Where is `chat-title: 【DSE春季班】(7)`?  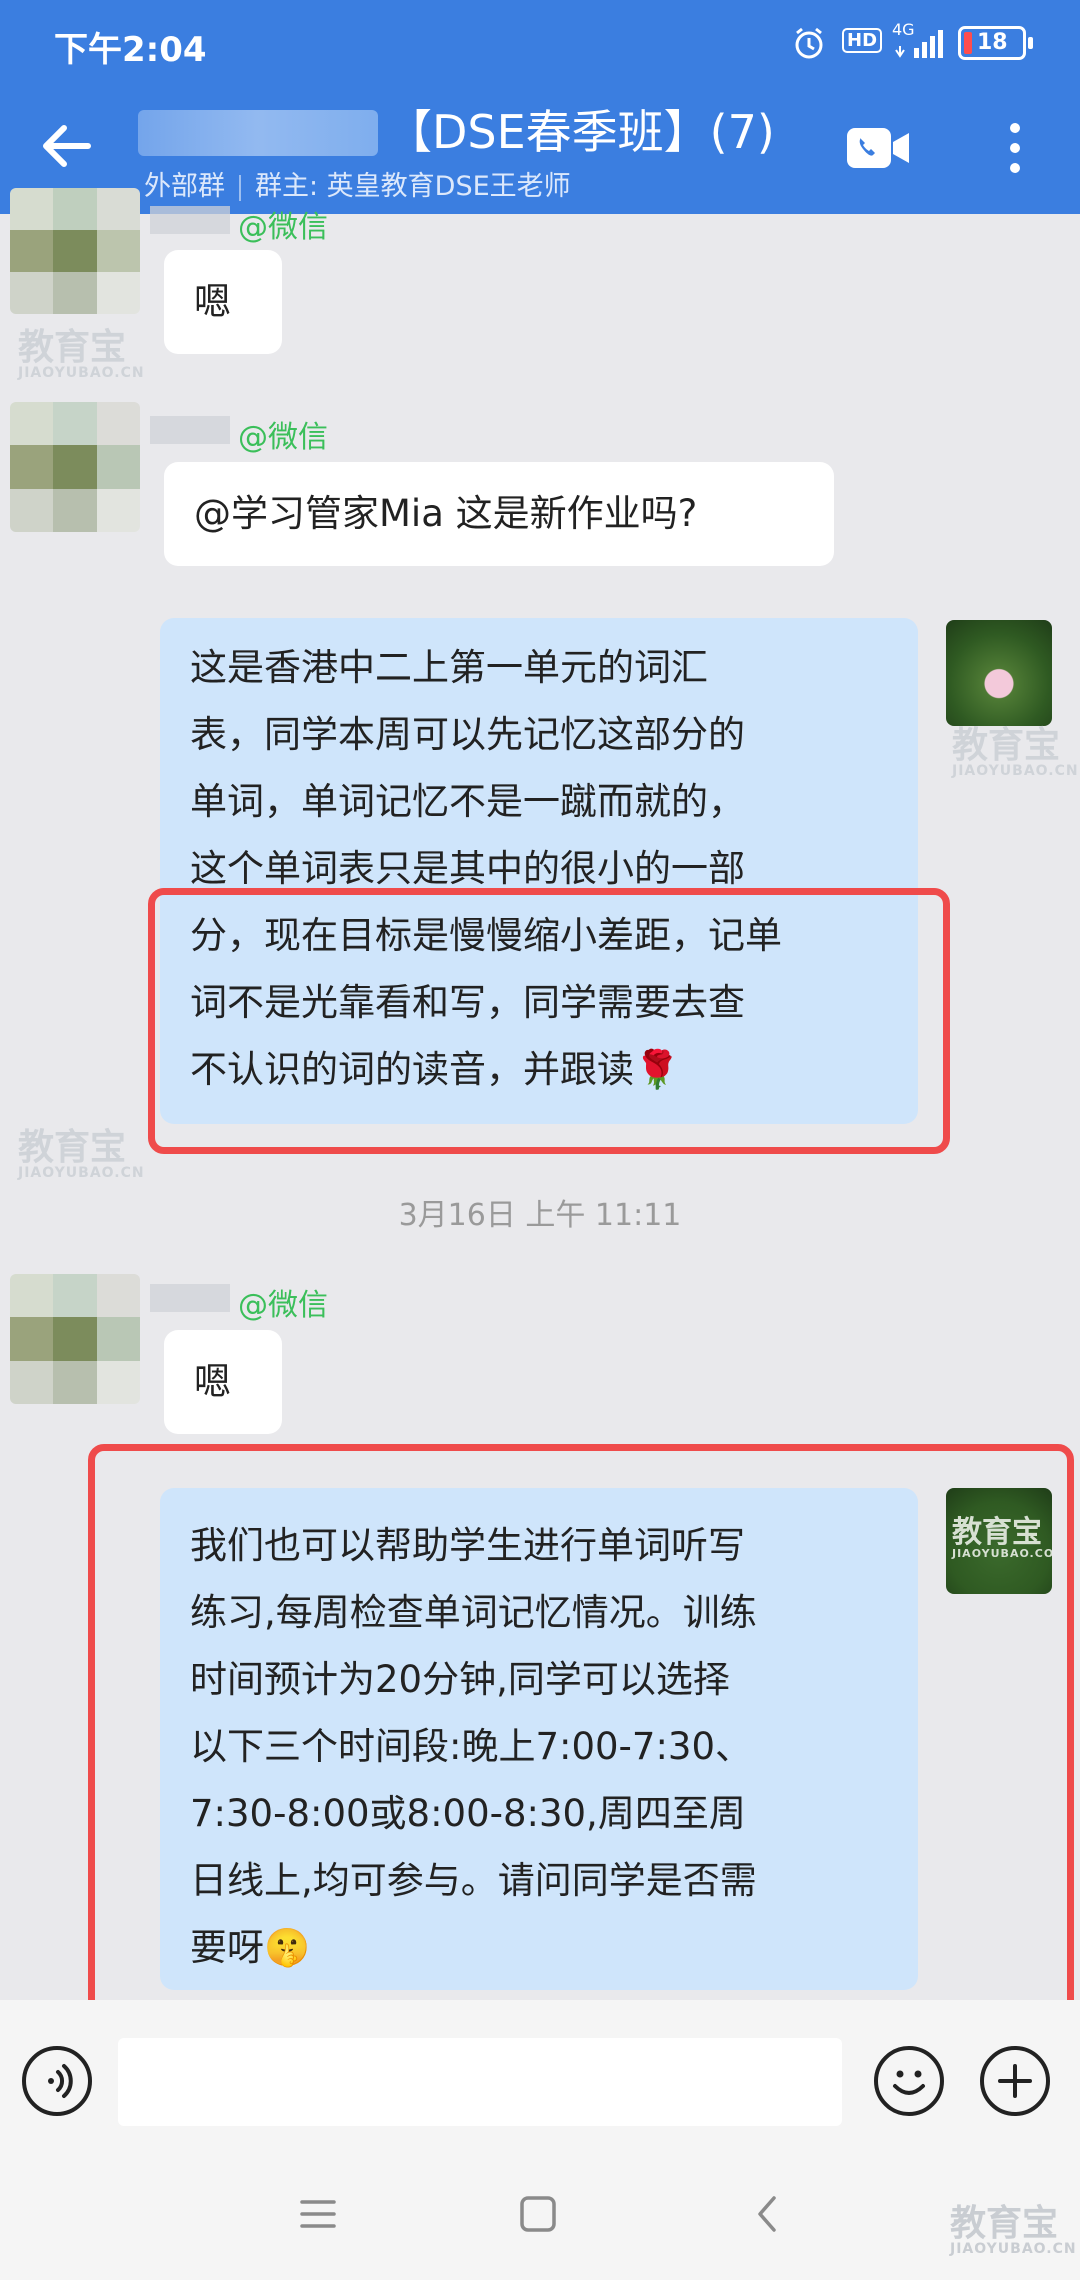
chat-title: 【DSE春季班】(7) is located at coordinates (580, 129).